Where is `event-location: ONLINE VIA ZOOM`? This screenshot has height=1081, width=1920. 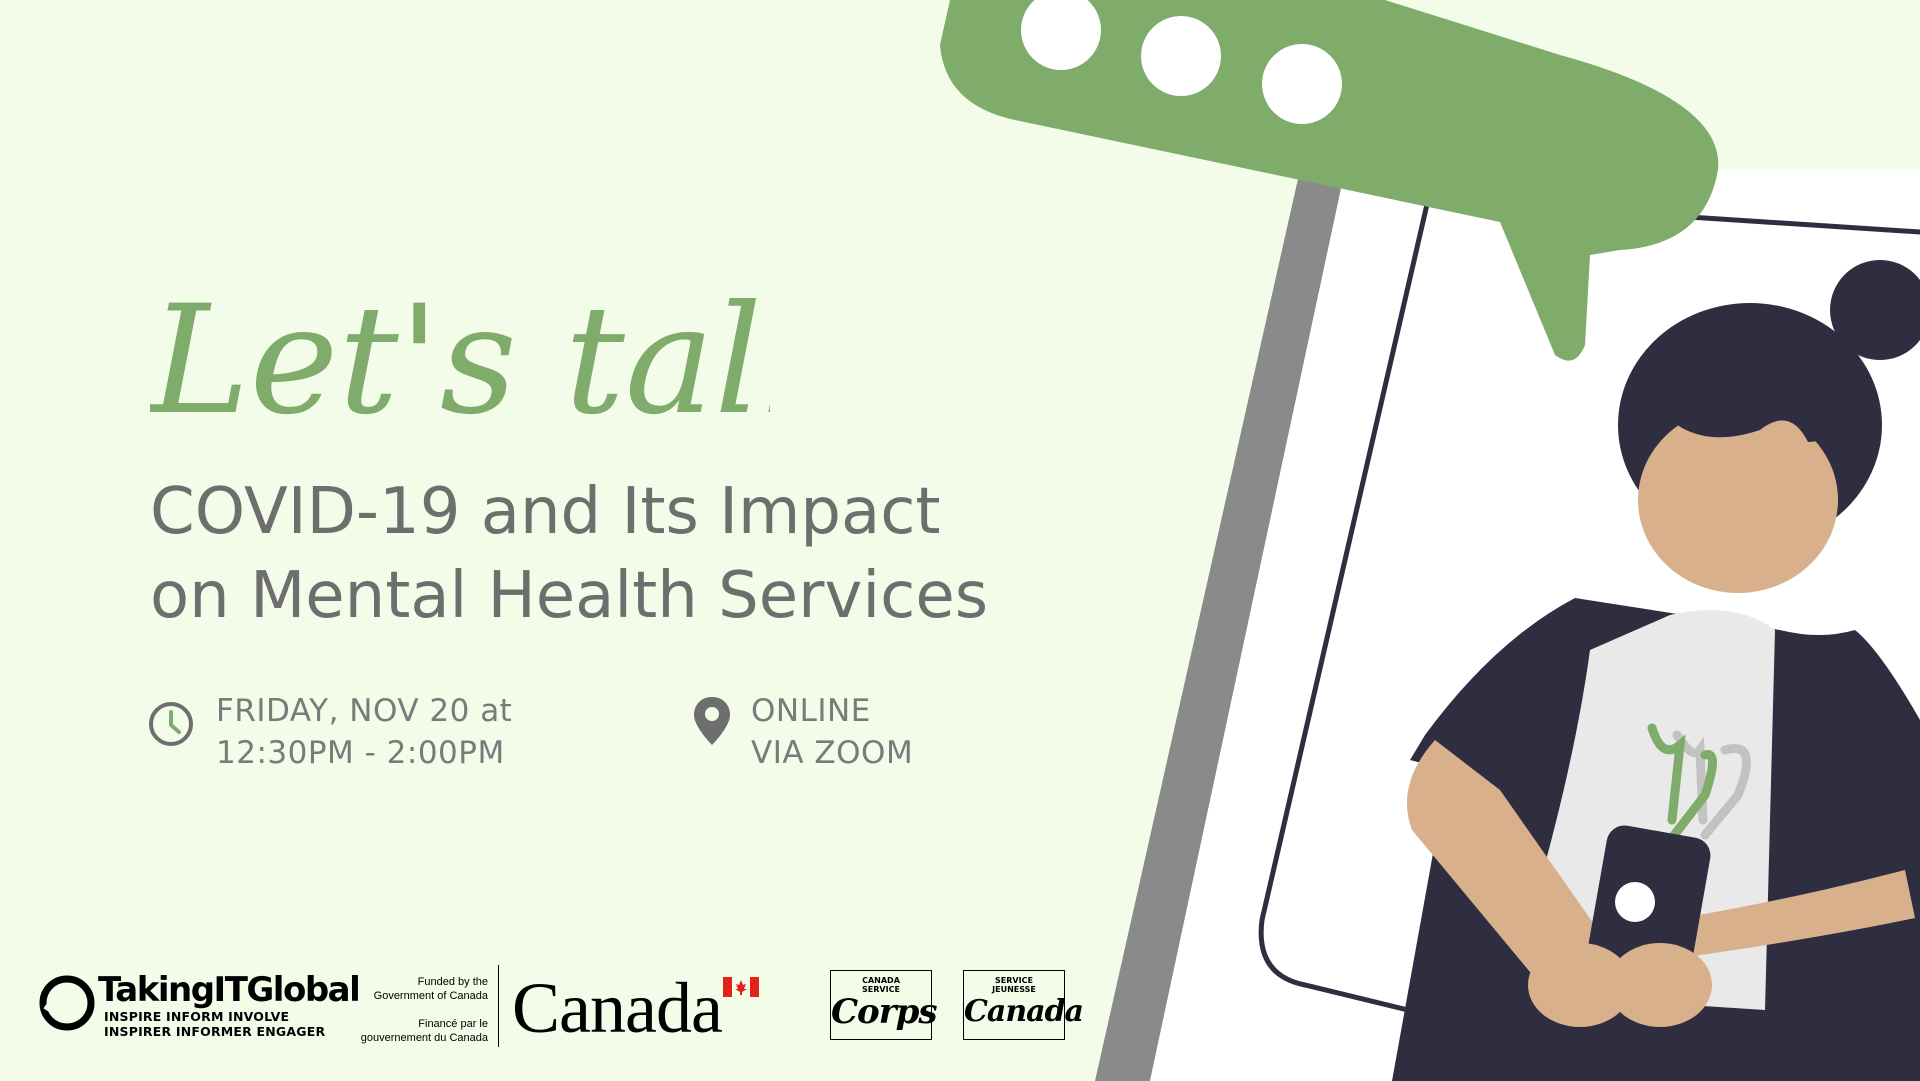
event-location: ONLINE VIA ZOOM is located at coordinates (832, 732).